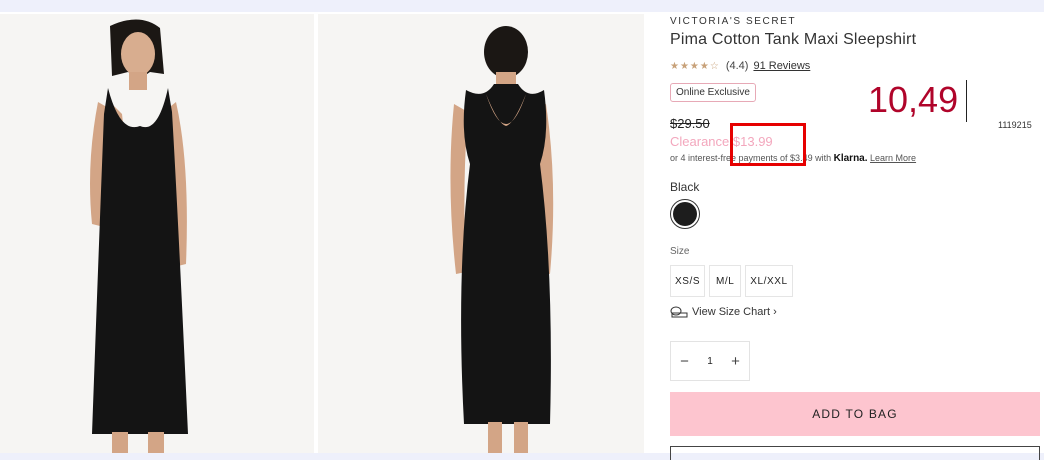  I want to click on rating-row: ★★★★☆ (4.4) 91 Reviews, so click(740, 66).